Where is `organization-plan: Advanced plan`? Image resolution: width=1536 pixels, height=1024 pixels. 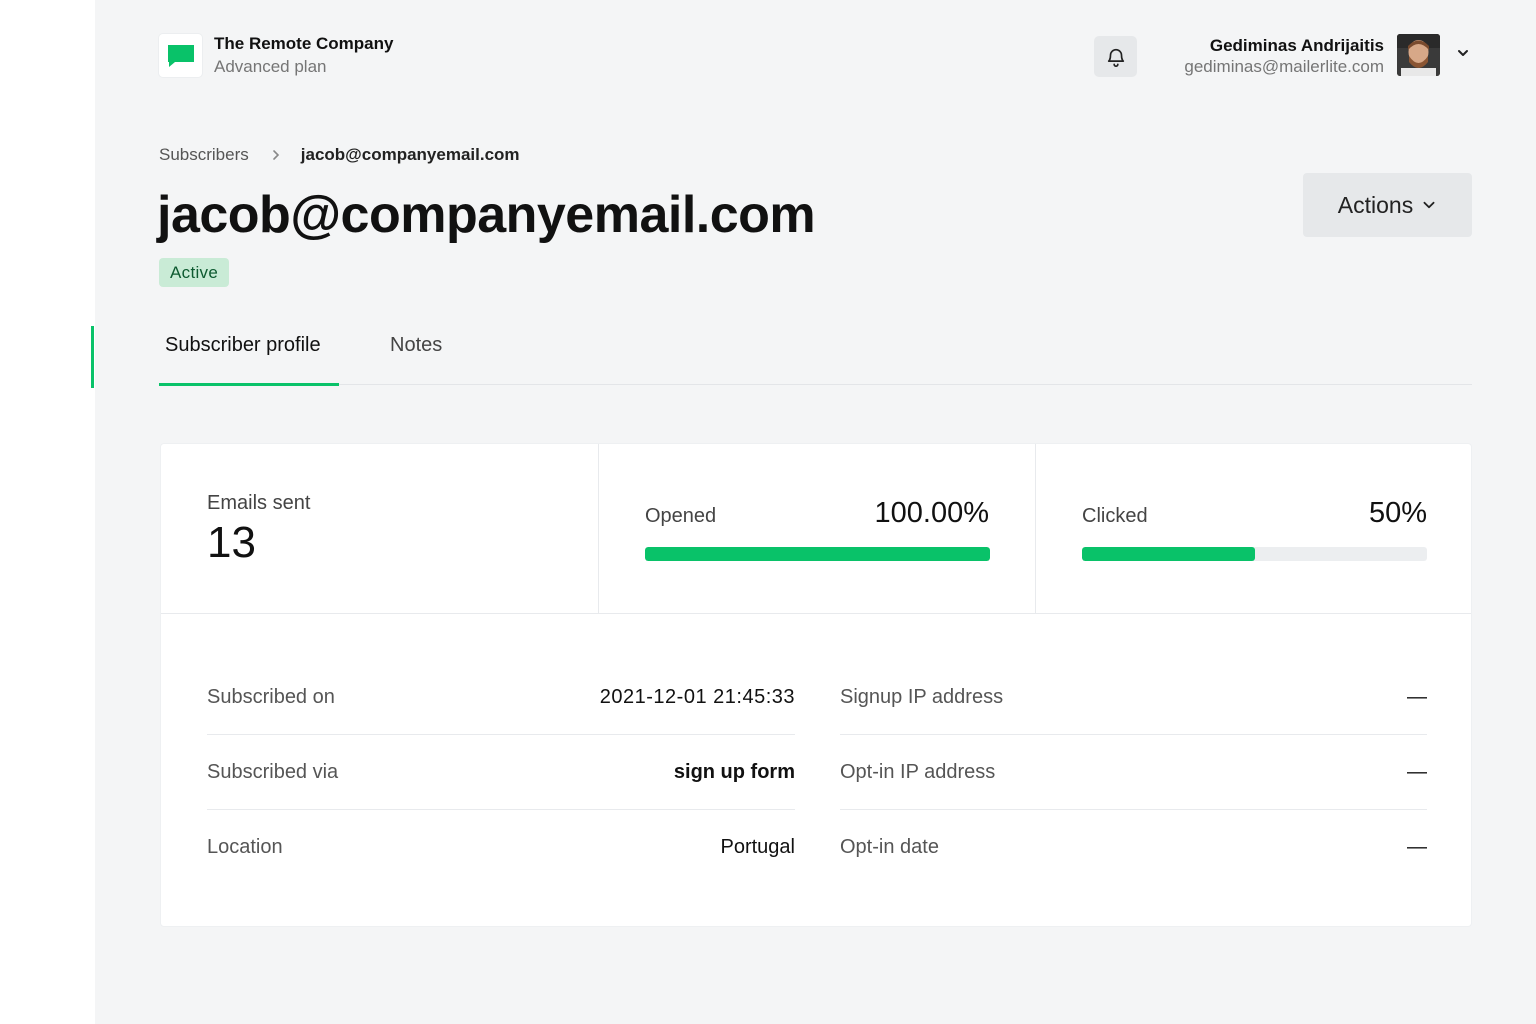 organization-plan: Advanced plan is located at coordinates (270, 66).